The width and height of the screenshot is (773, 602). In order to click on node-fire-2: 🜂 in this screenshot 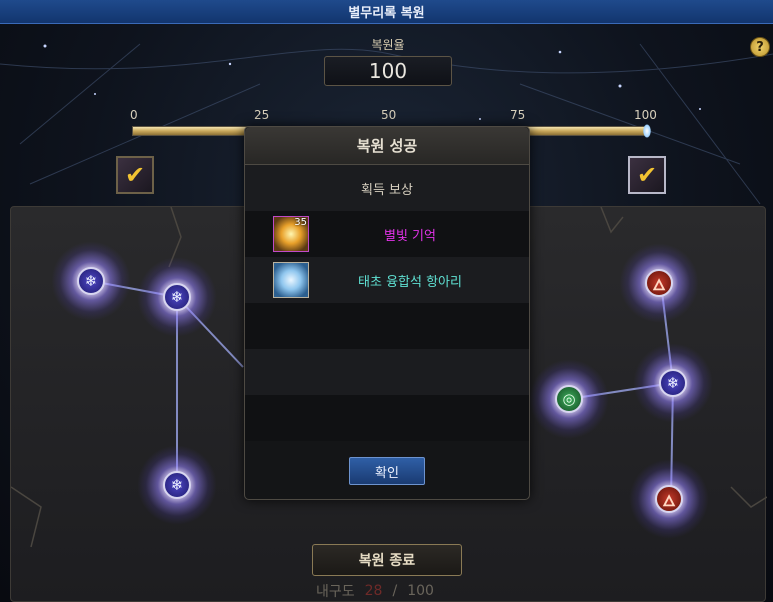, I will do `click(669, 499)`.